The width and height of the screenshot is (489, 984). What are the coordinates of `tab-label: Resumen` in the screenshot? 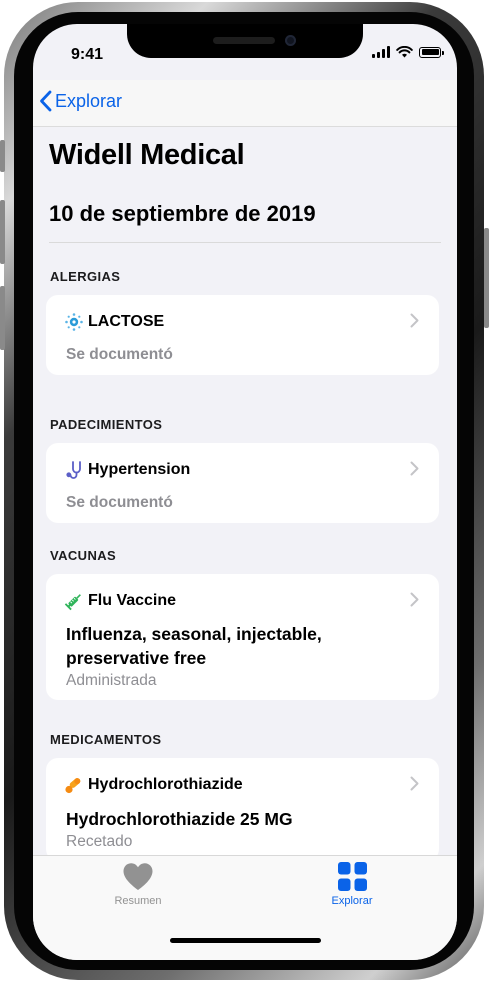 It's located at (138, 901).